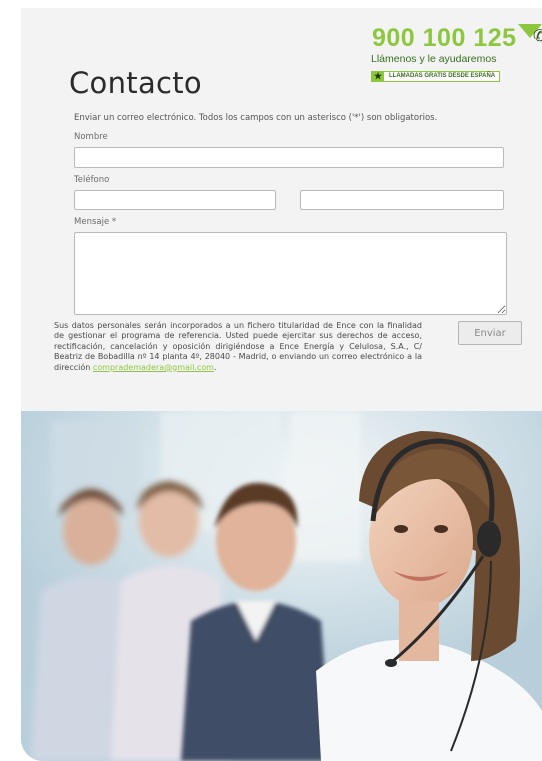 The height and width of the screenshot is (761, 542). Describe the element at coordinates (95, 222) in the screenshot. I see `message-label: Mensaje *` at that location.